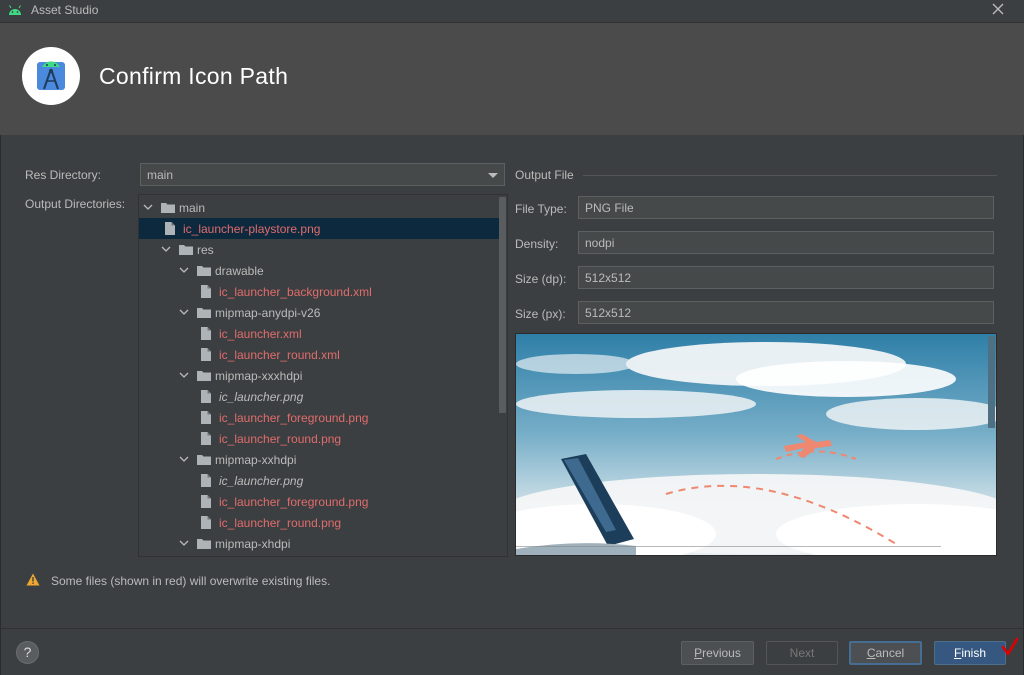  I want to click on next-button: Next, so click(802, 653).